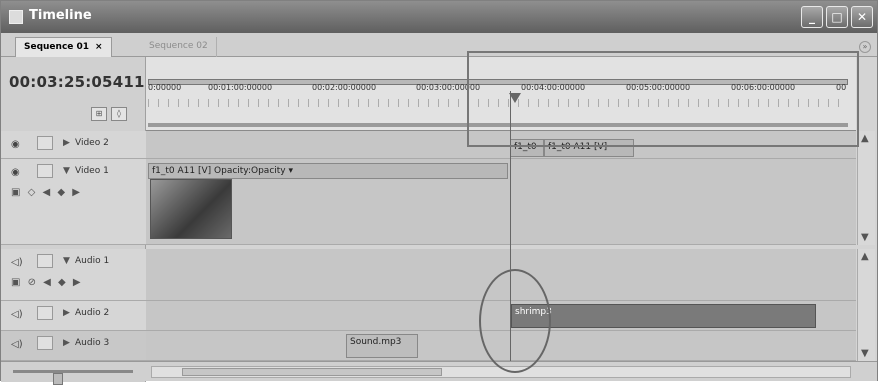  What do you see at coordinates (92, 343) in the screenshot?
I see `track-name: Audio 3` at bounding box center [92, 343].